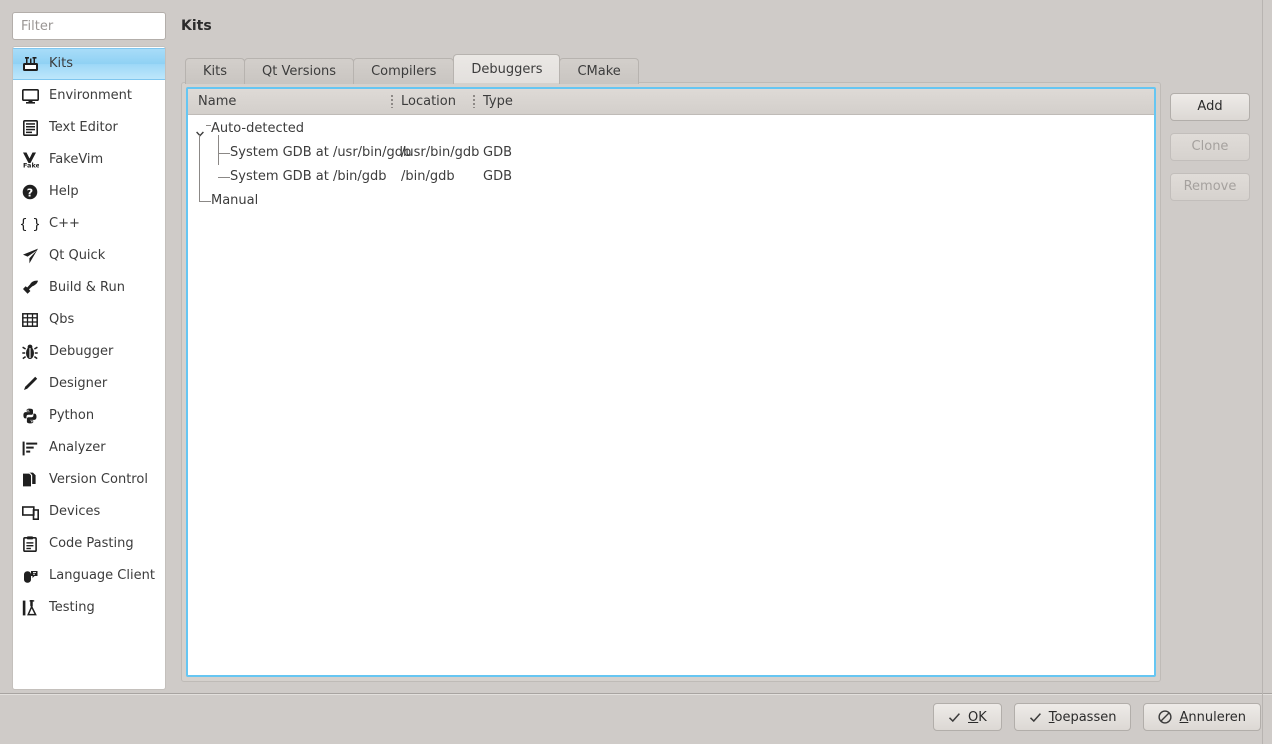  What do you see at coordinates (967, 717) in the screenshot?
I see `ok-button: OK` at bounding box center [967, 717].